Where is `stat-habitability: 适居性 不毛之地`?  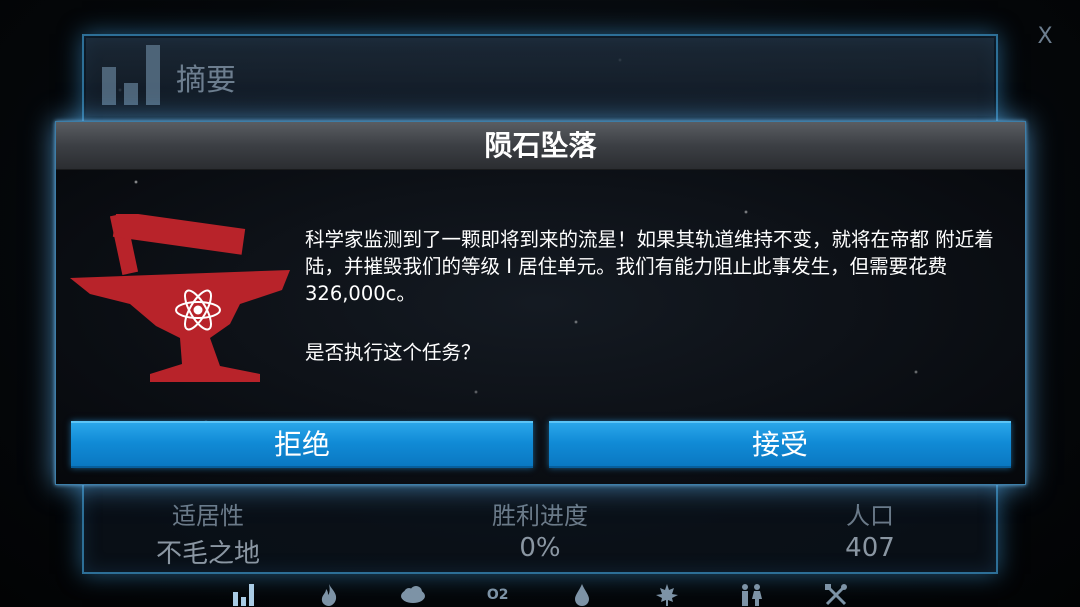 stat-habitability: 适居性 不毛之地 is located at coordinates (208, 533).